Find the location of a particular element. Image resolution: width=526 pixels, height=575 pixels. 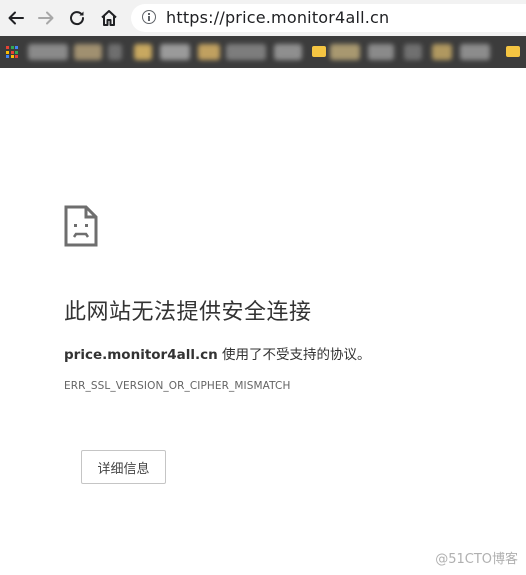

info-icon is located at coordinates (149, 17).